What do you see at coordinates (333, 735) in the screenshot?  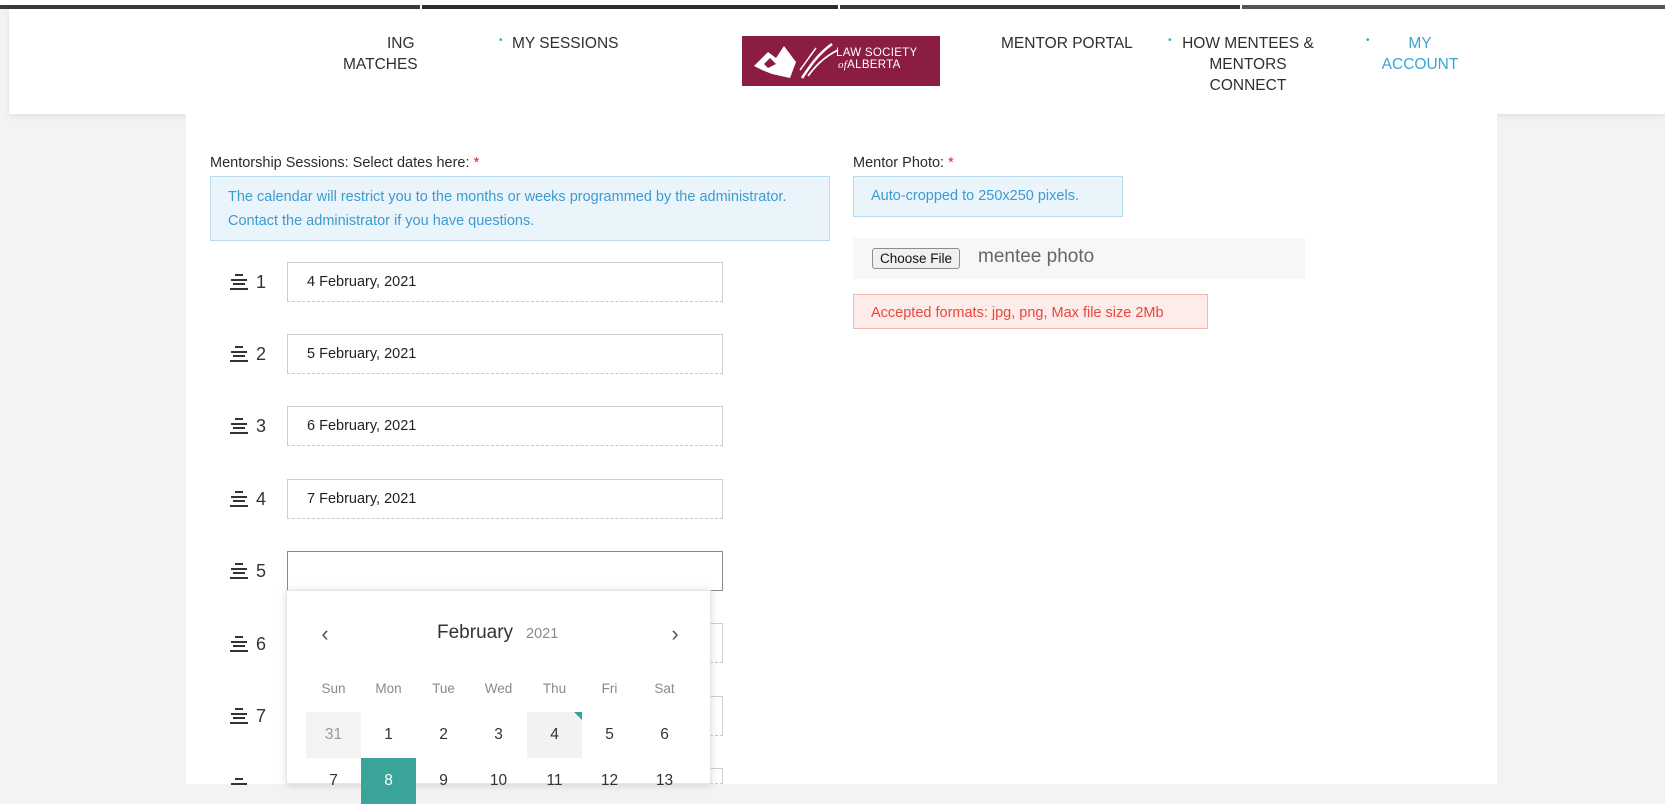 I see `calendar-day: 31` at bounding box center [333, 735].